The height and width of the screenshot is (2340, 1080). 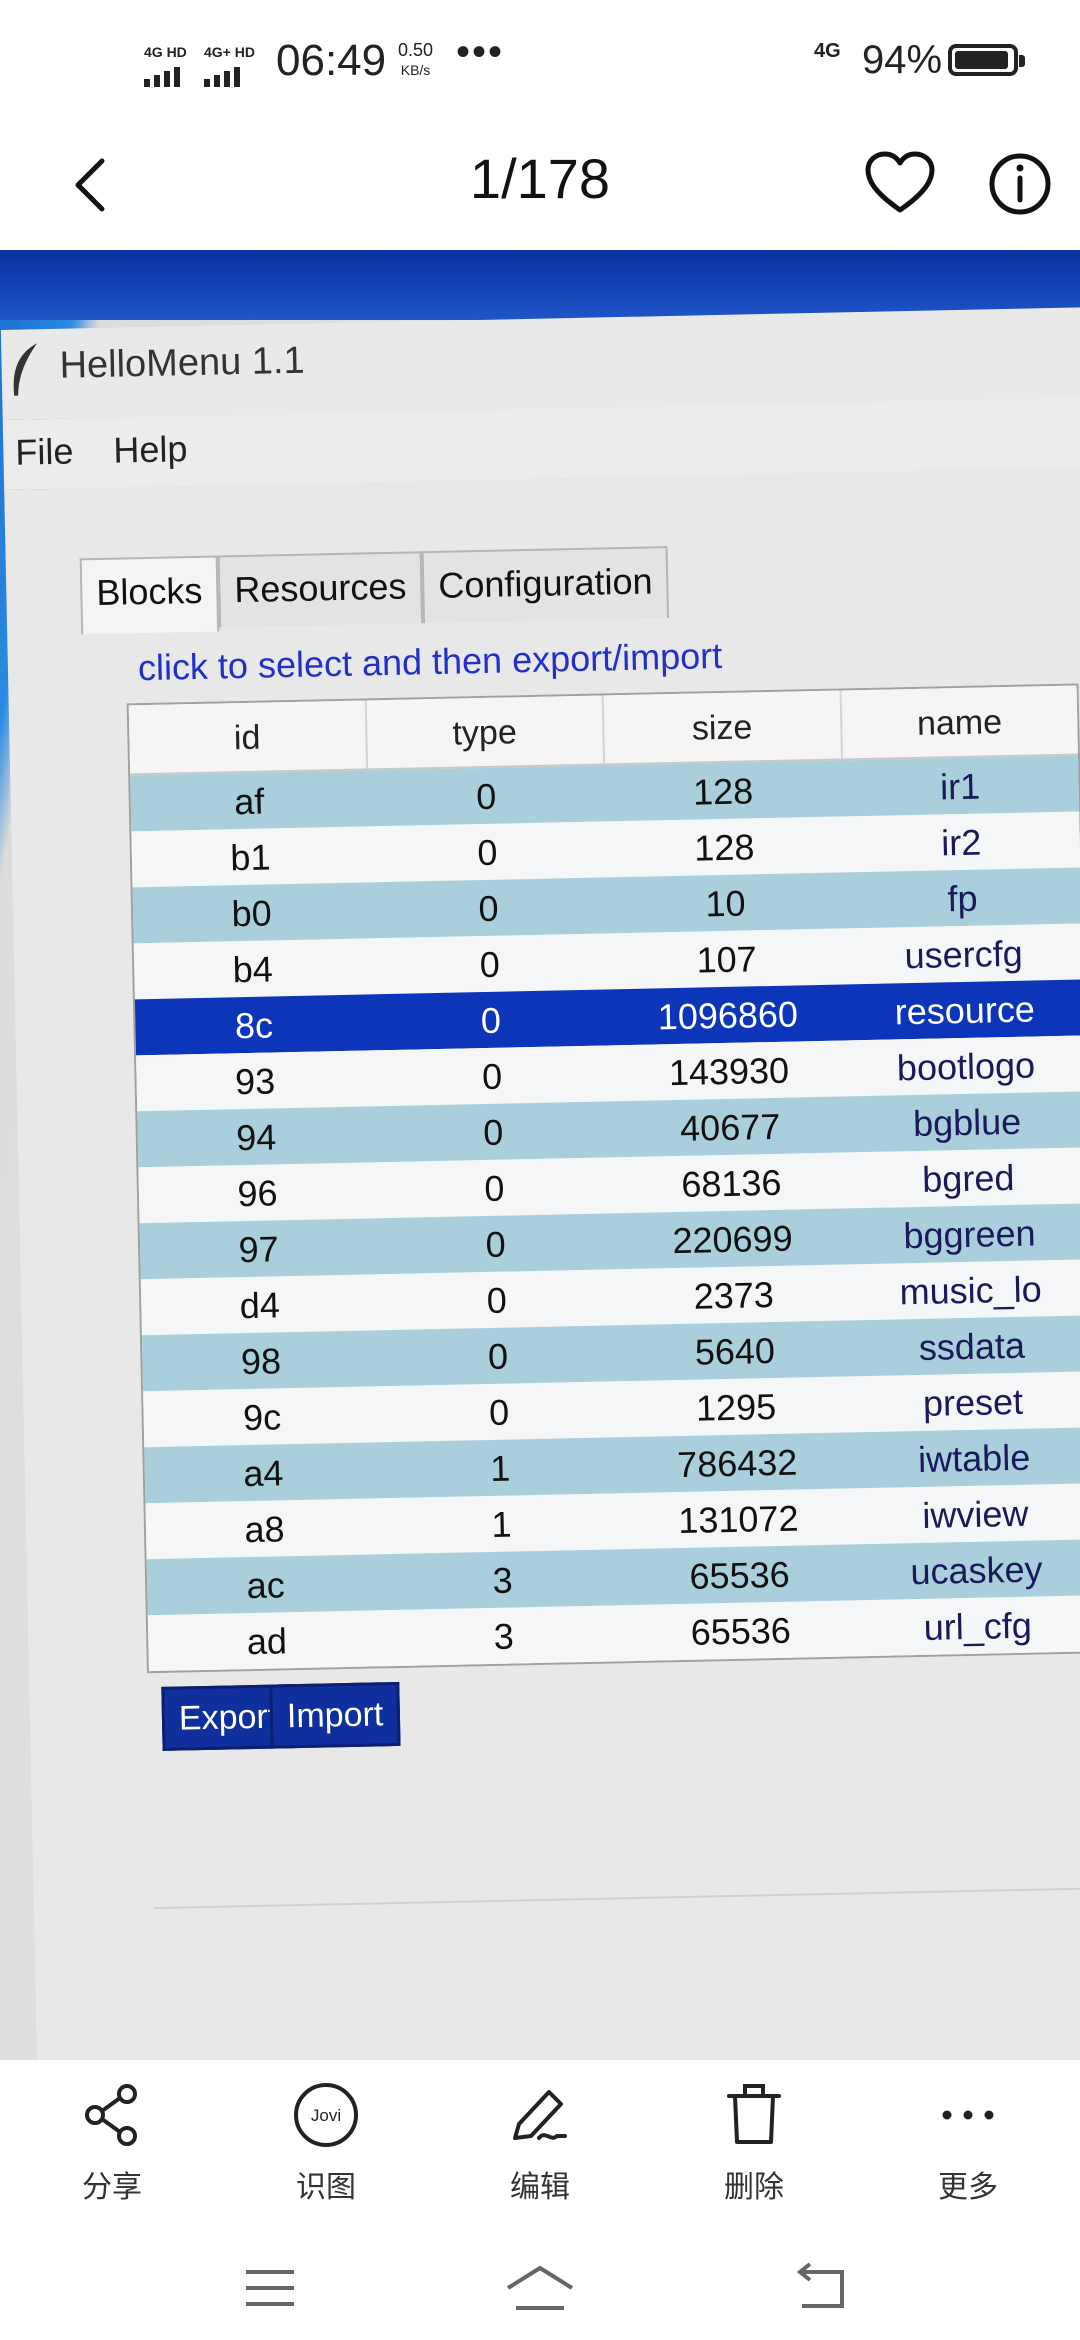 What do you see at coordinates (165, 52) in the screenshot?
I see `sim1-label: 4G HD` at bounding box center [165, 52].